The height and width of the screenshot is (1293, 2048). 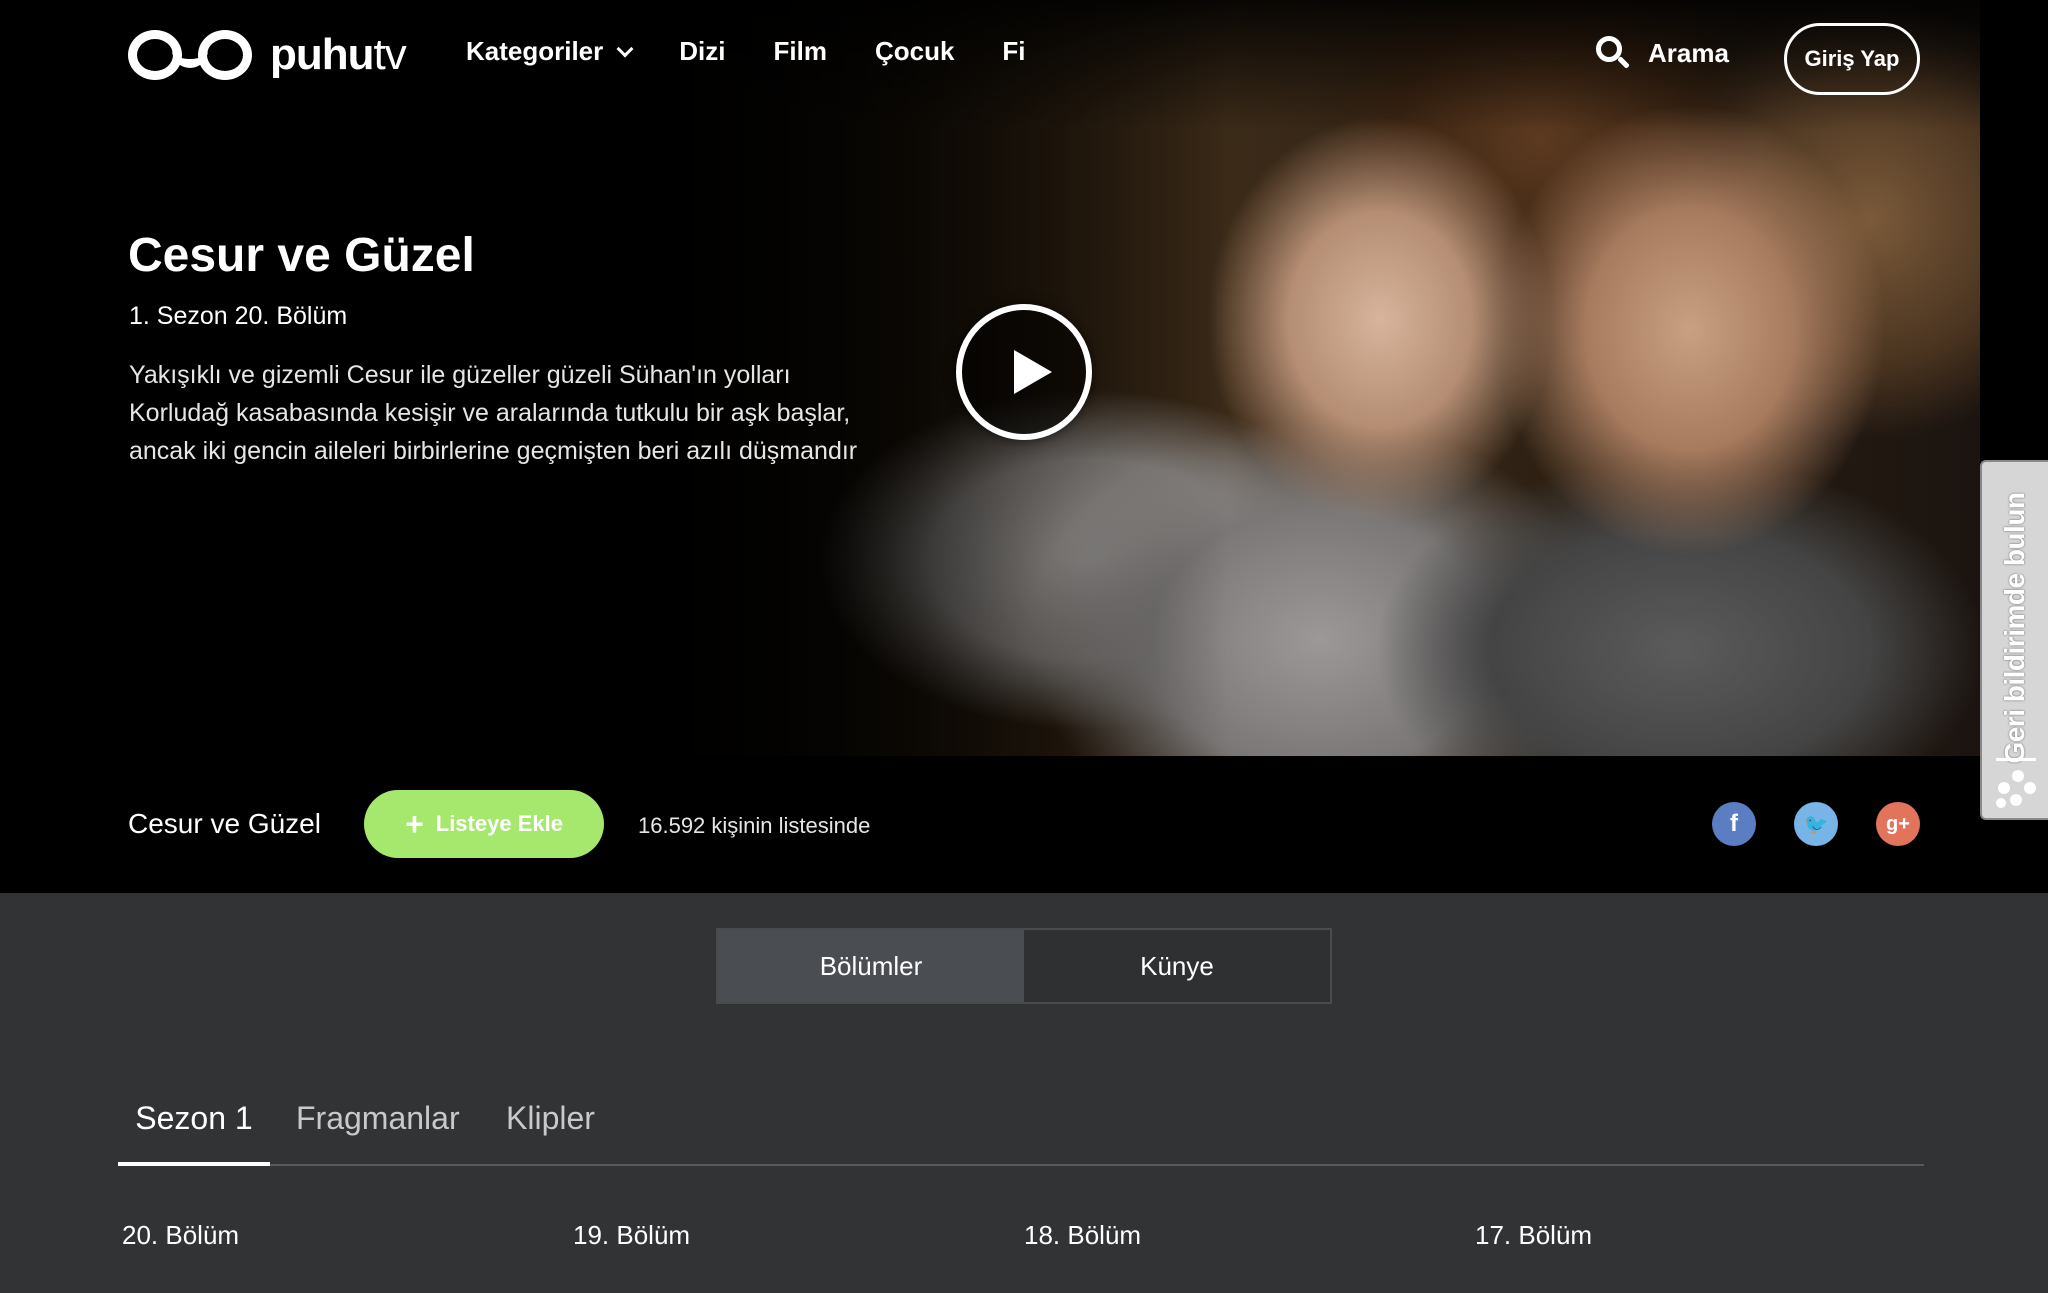 What do you see at coordinates (224, 823) in the screenshot?
I see `info-show-name: Cesur ve Güzel` at bounding box center [224, 823].